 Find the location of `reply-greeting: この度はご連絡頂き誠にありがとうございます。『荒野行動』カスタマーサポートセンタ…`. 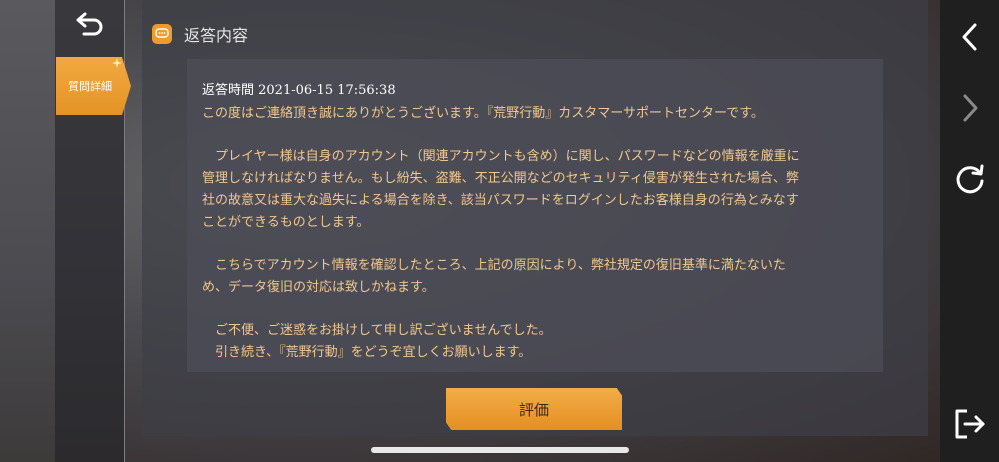

reply-greeting: この度はご連絡頂き誠にありがとうございます。『荒野行動』カスタマーサポートセンタ… is located at coordinates (483, 113).